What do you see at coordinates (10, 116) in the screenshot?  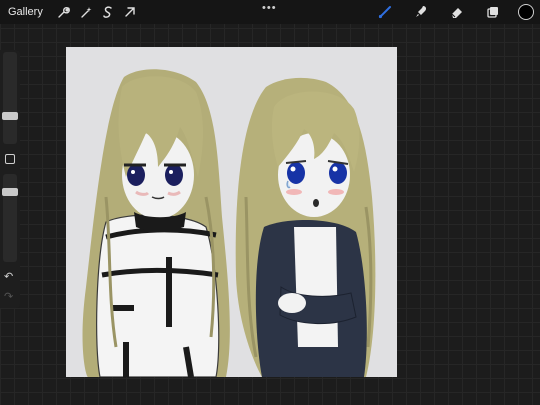 I see `brush-size-thumb` at bounding box center [10, 116].